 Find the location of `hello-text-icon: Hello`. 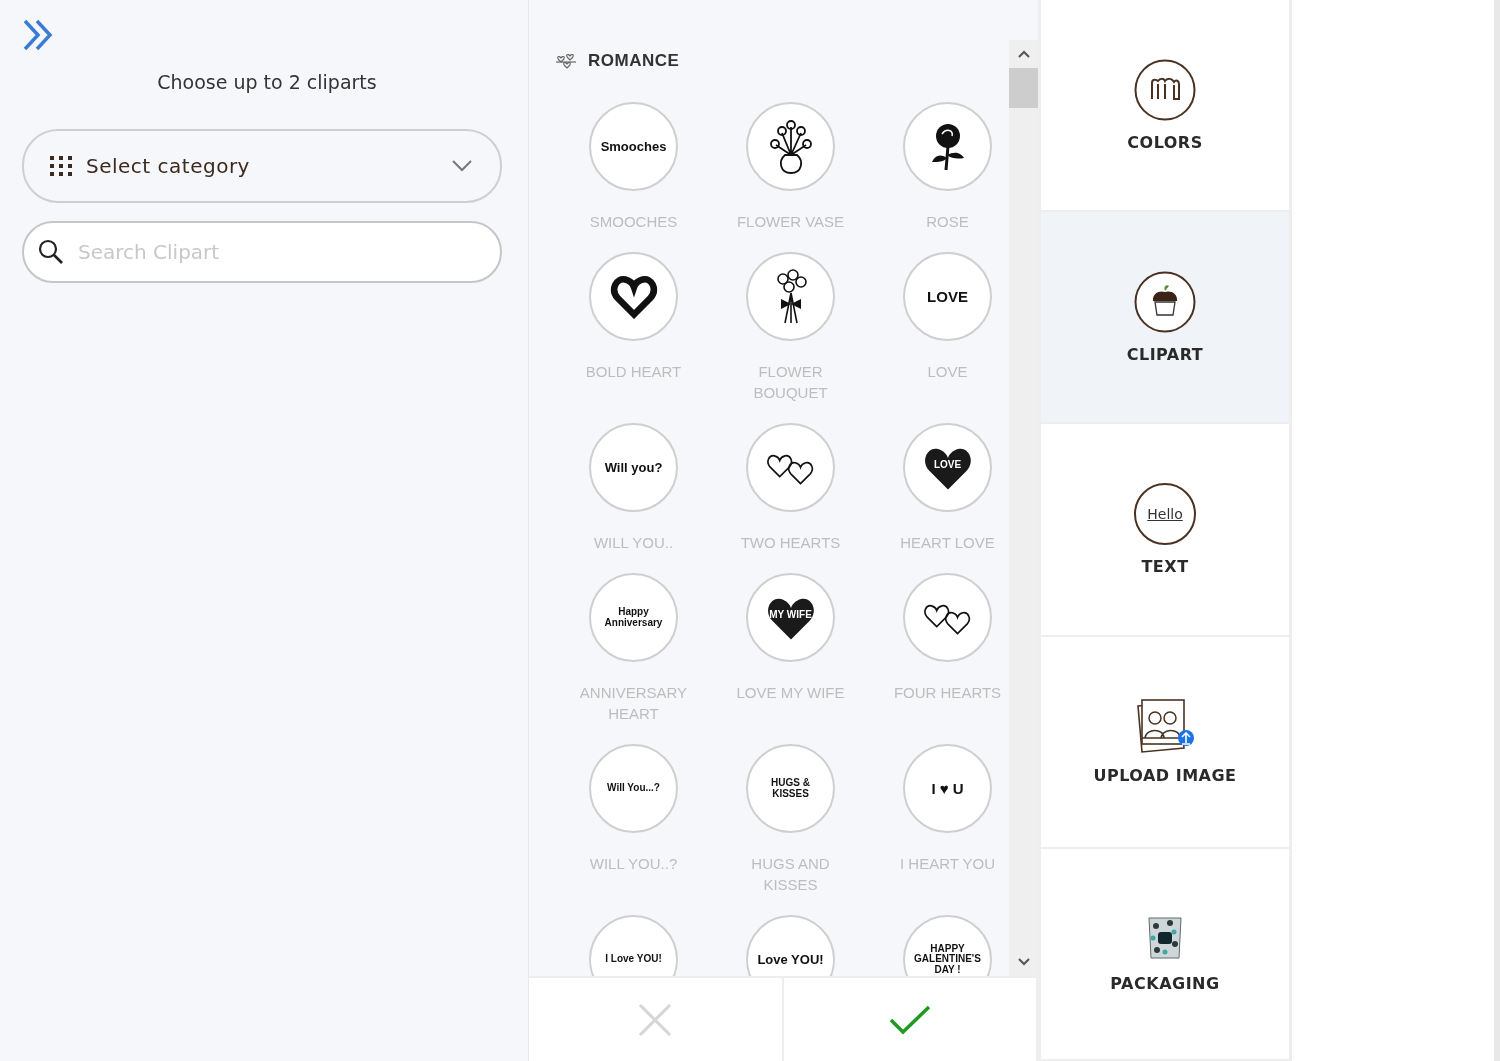

hello-text-icon: Hello is located at coordinates (1165, 514).